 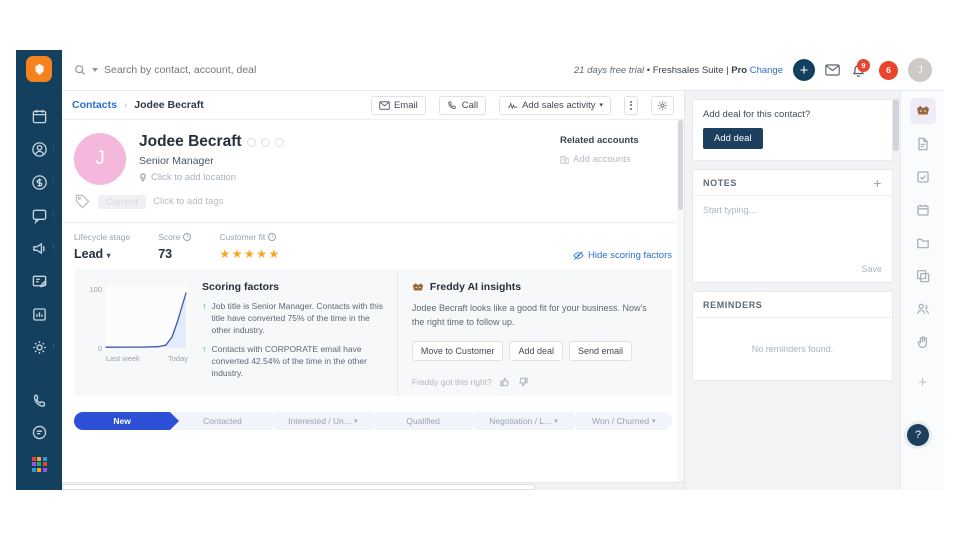 What do you see at coordinates (923, 177) in the screenshot?
I see `rail-item-tasks` at bounding box center [923, 177].